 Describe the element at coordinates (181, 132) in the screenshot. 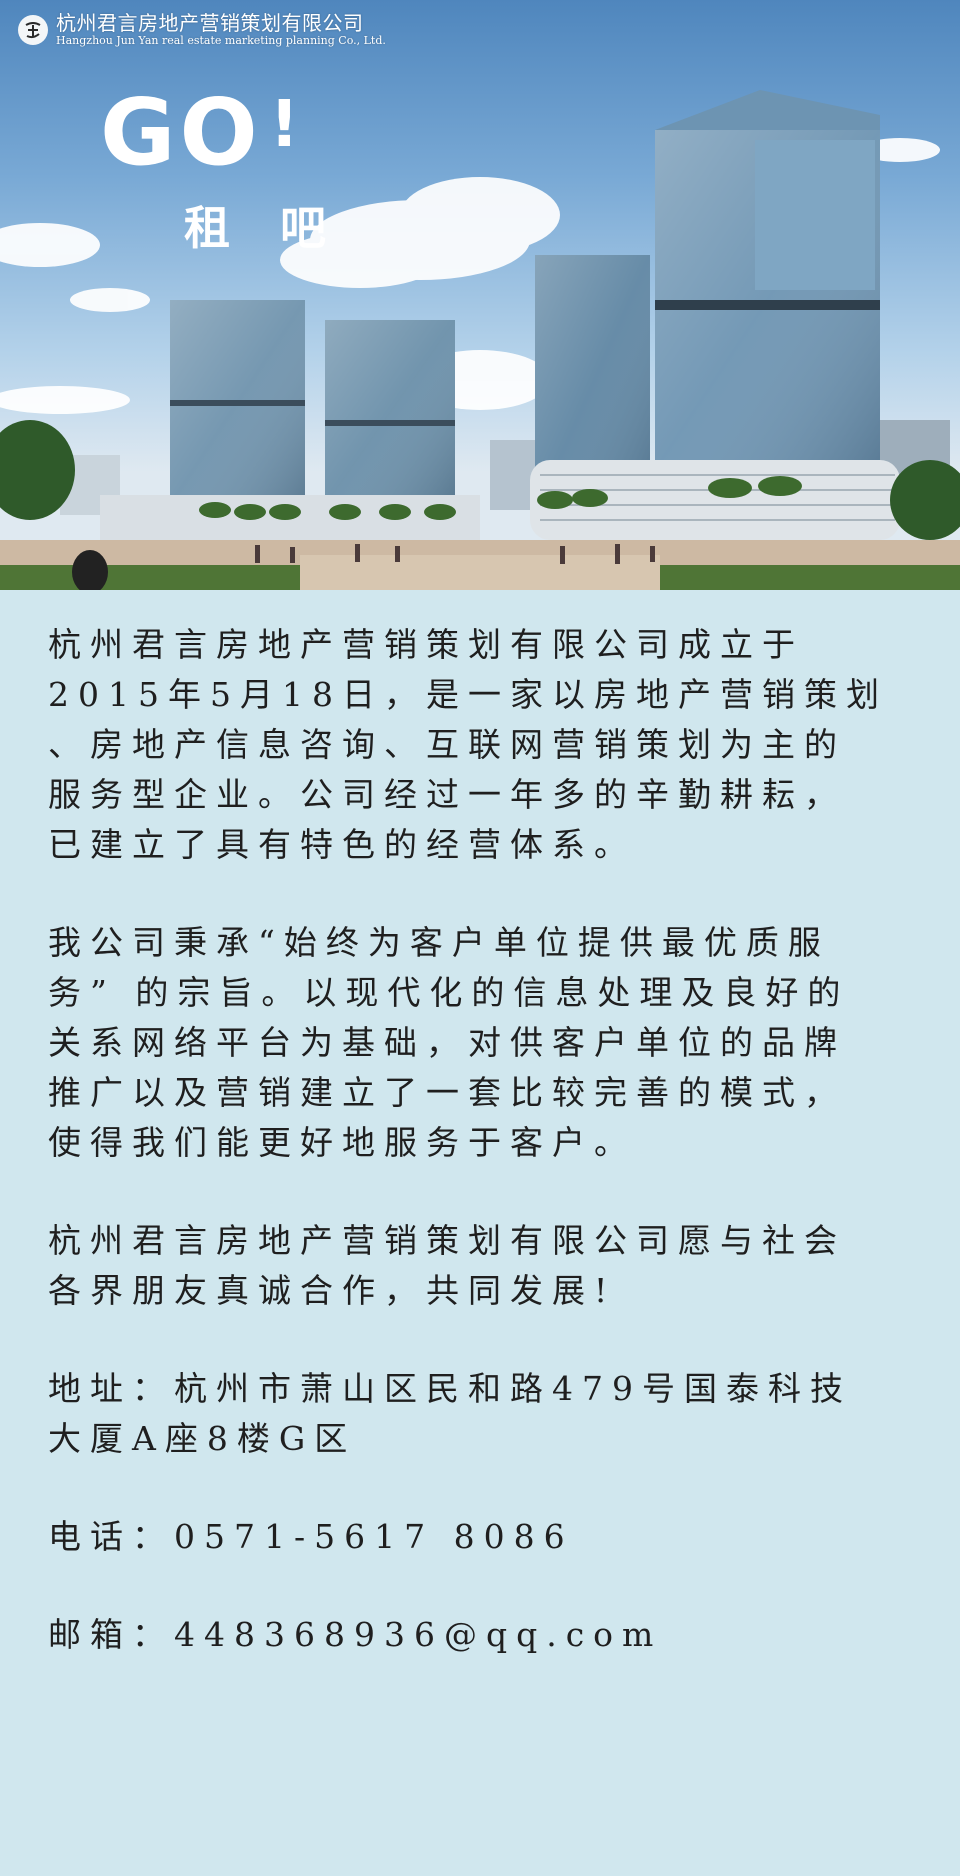

I see `headline-go: GO` at that location.